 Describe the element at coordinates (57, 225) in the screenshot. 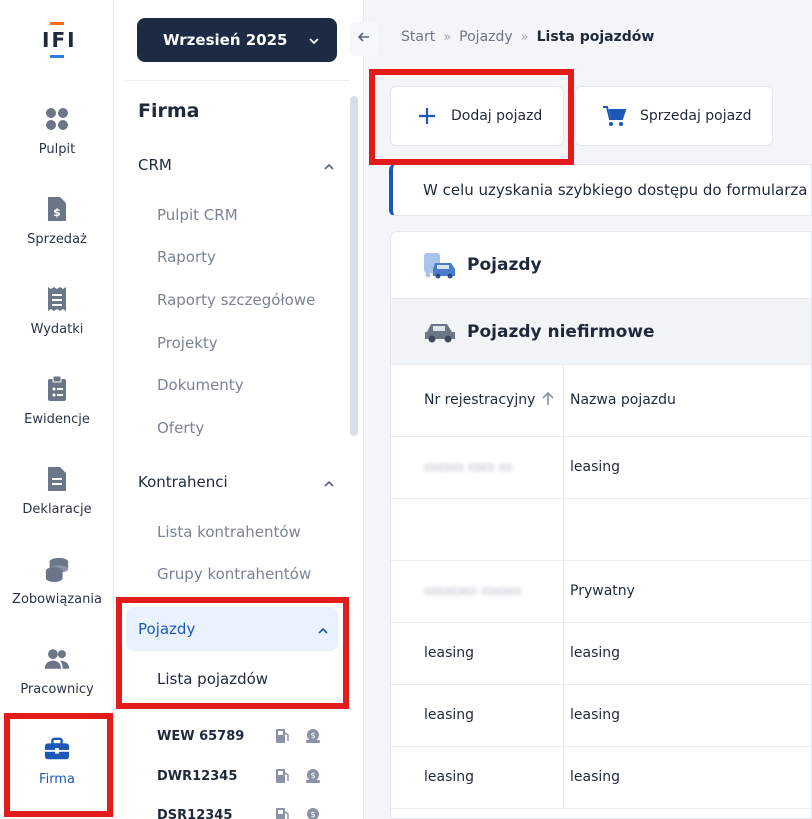

I see `rail-item-sprzedaz: $ Sprzedaż` at that location.